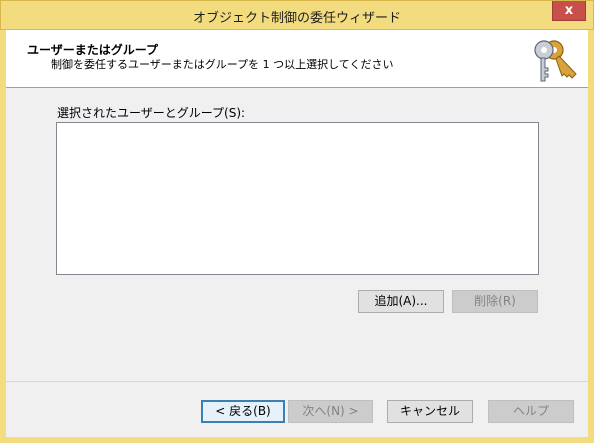  I want to click on next-button: 次へ(N) >, so click(330, 411).